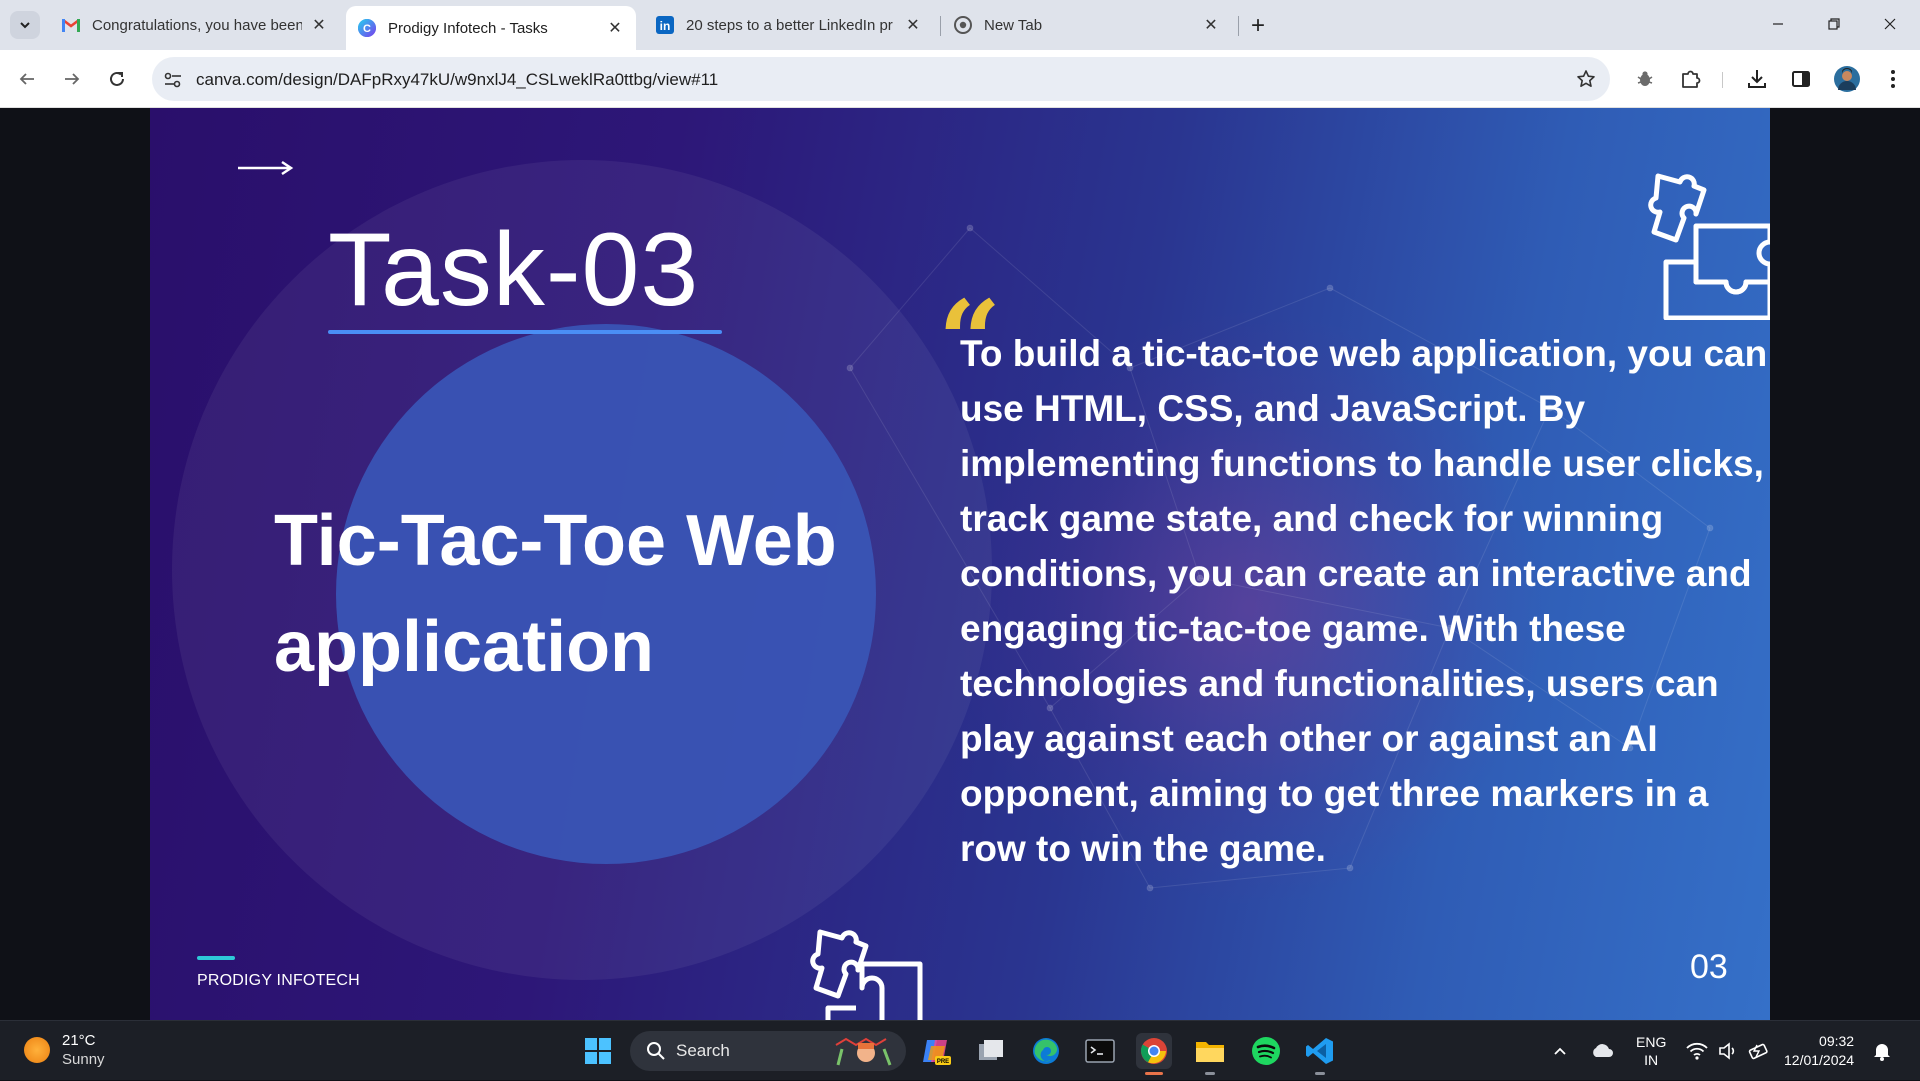 This screenshot has width=1920, height=1081. I want to click on linkedin-icon: in, so click(665, 25).